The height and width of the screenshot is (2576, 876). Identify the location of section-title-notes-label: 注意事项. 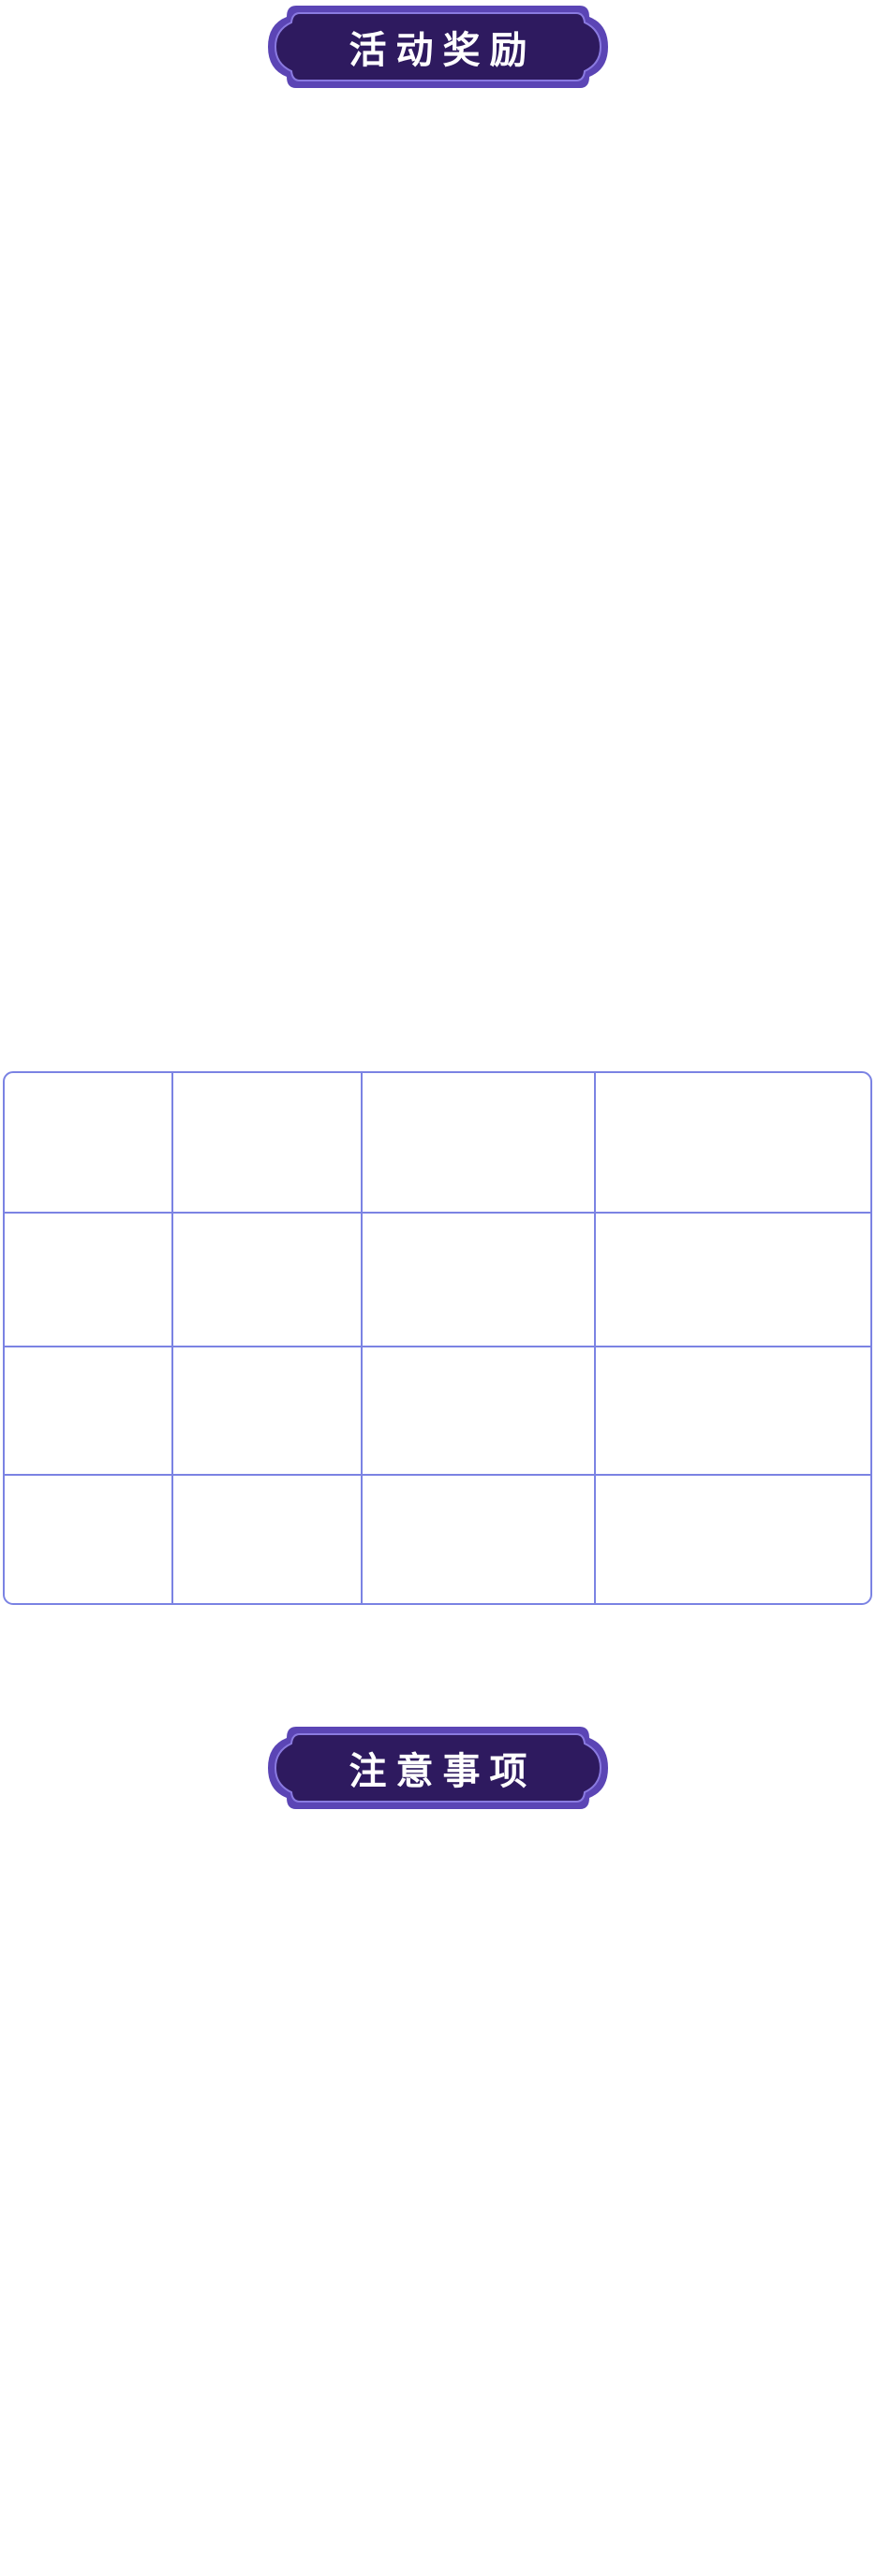
(443, 1771).